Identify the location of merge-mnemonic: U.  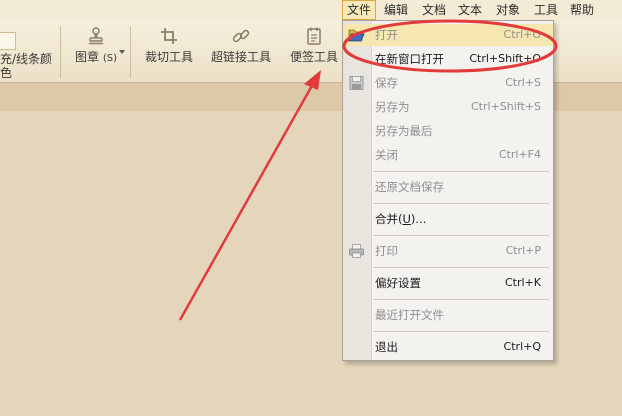
(406, 219).